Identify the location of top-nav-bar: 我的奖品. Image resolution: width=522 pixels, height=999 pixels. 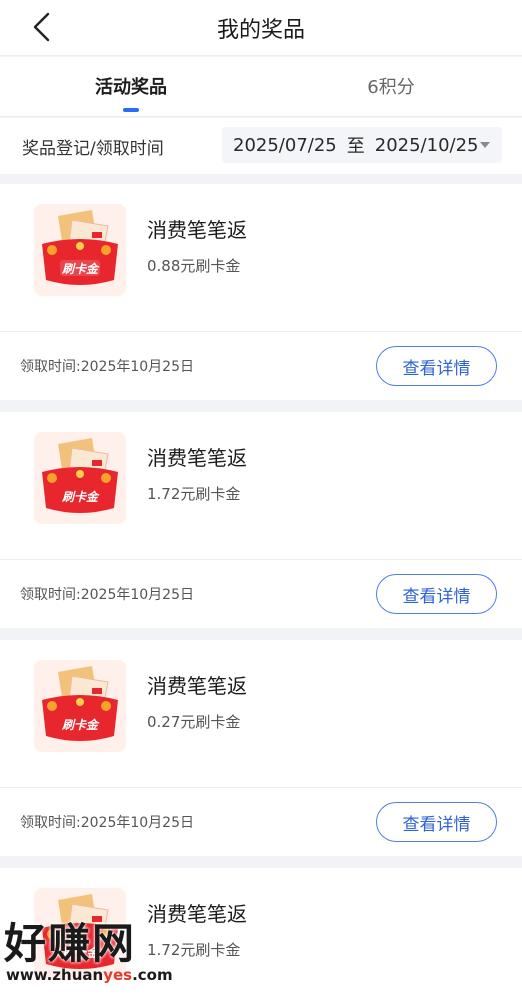
(261, 28).